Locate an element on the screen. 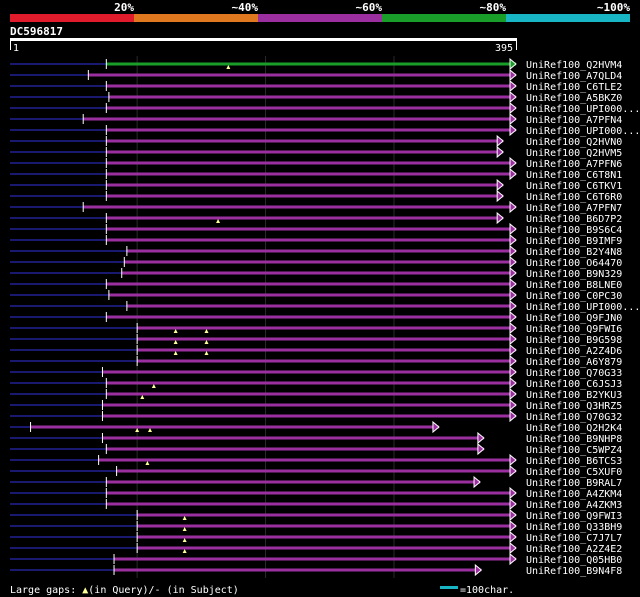 Image resolution: width=640 pixels, height=597 pixels. hit-label: UniRef100_B6TCS3 is located at coordinates (574, 461).